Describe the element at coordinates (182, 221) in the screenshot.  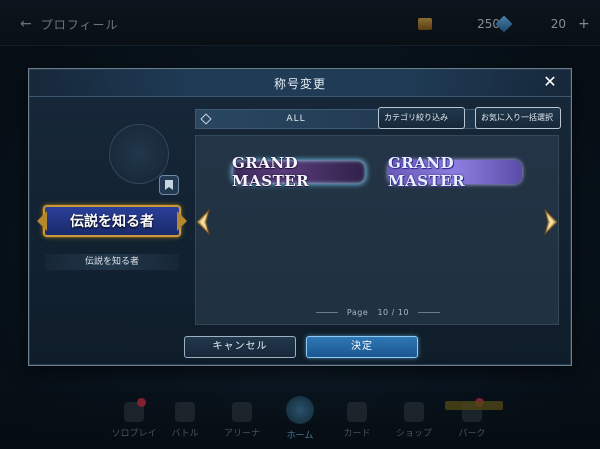
I see `badge-cap-right` at that location.